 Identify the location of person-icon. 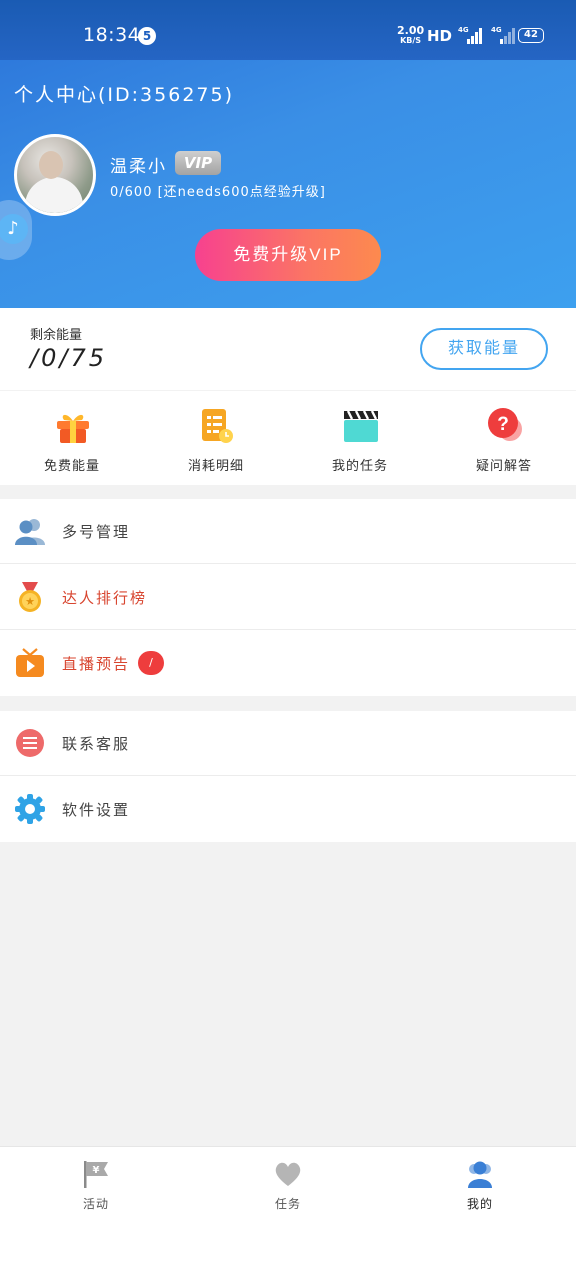
(480, 1174).